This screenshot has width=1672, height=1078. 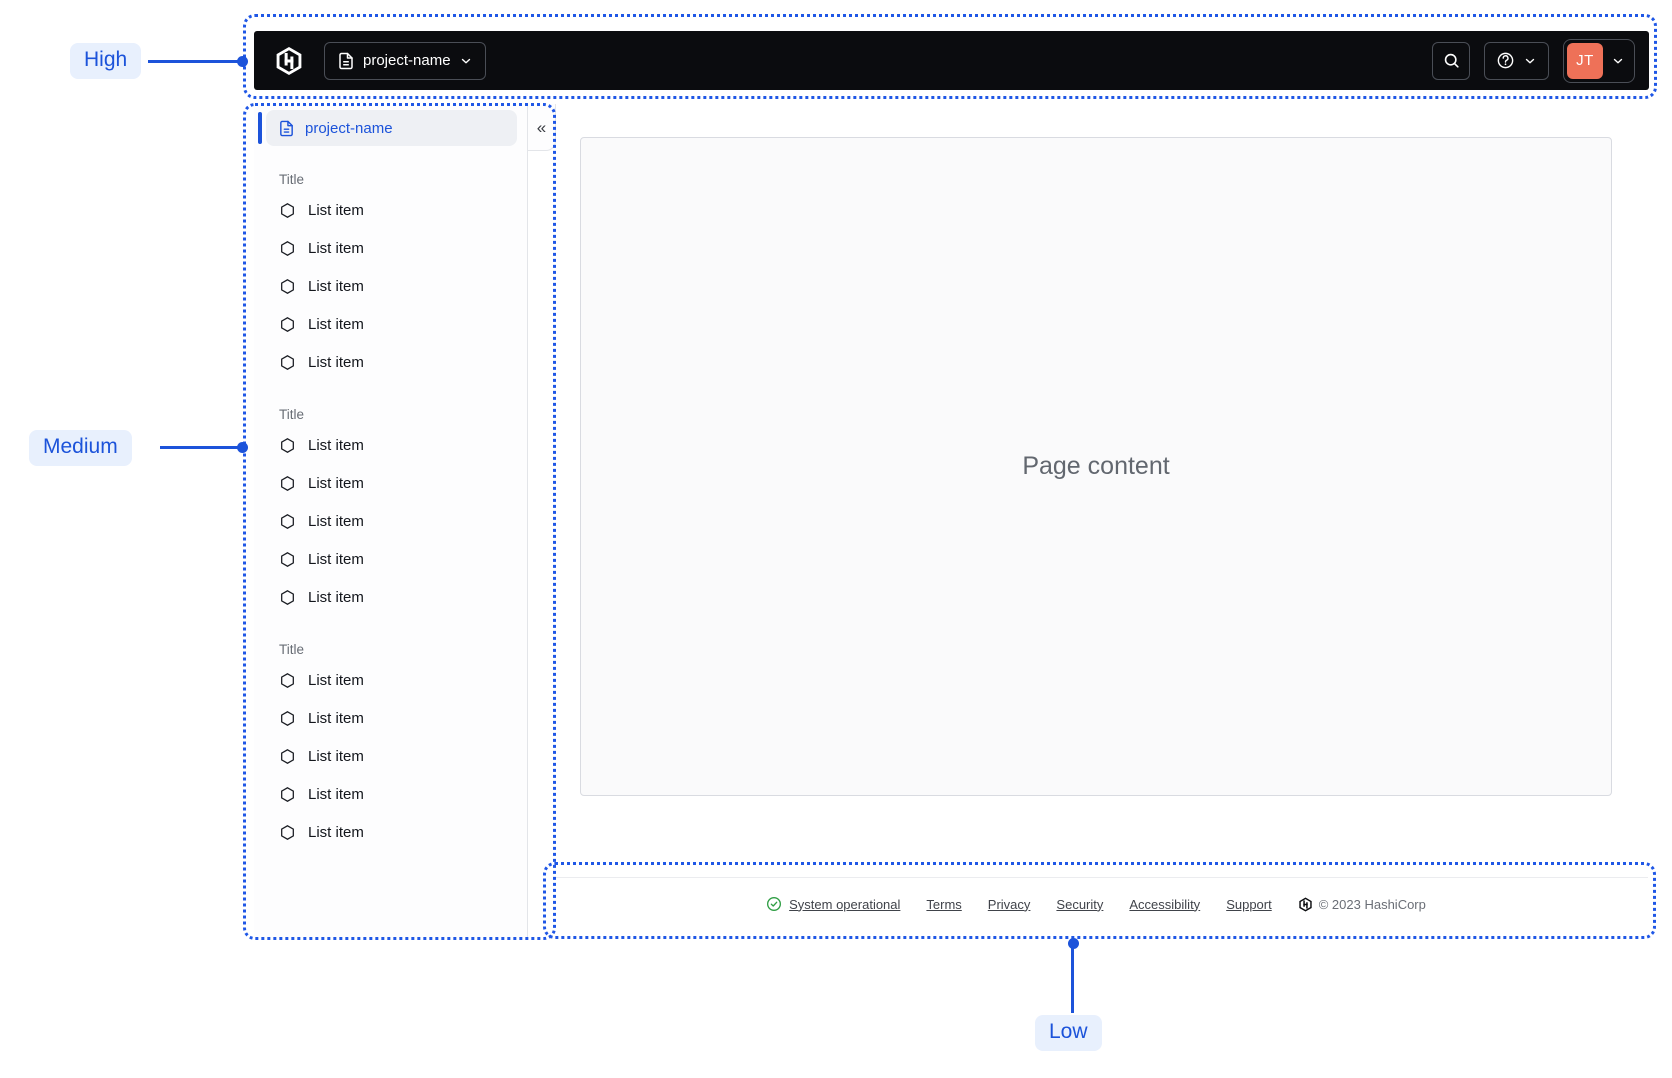 What do you see at coordinates (1073, 943) in the screenshot?
I see `annotation-dot-low` at bounding box center [1073, 943].